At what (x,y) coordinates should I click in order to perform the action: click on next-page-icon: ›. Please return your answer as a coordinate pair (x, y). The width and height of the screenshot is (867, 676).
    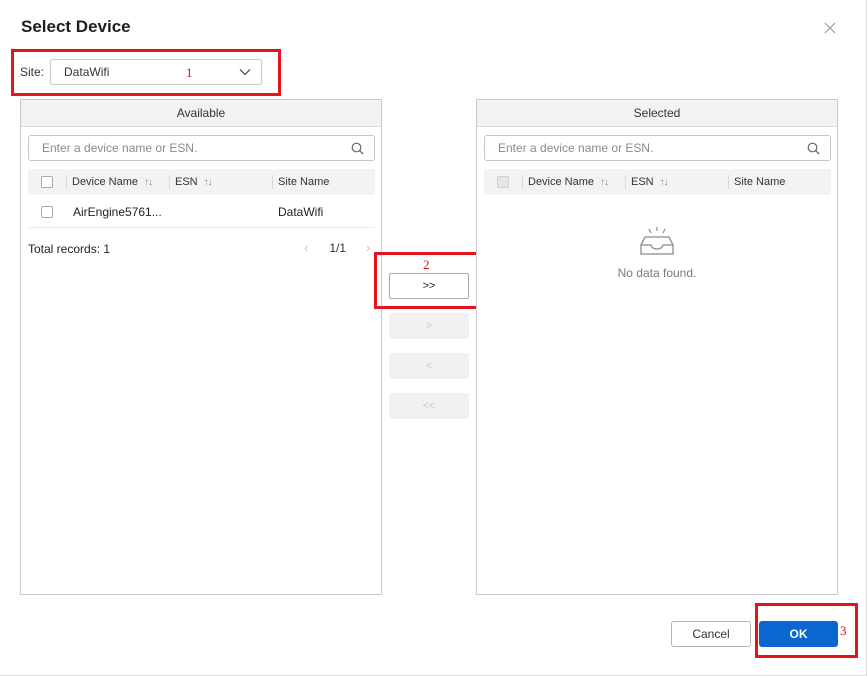
    Looking at the image, I should click on (368, 247).